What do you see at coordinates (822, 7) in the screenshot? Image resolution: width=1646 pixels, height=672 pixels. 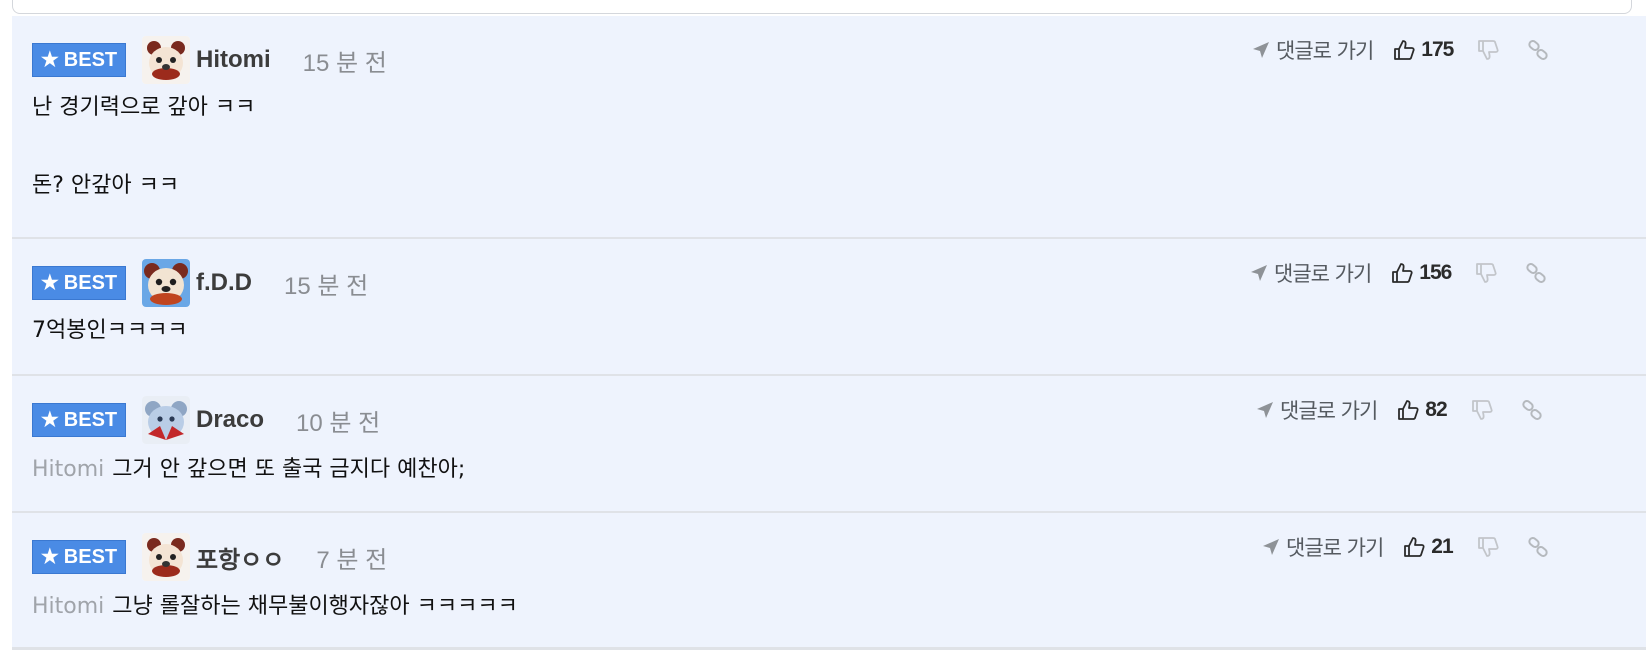 I see `previous-item-frame` at bounding box center [822, 7].